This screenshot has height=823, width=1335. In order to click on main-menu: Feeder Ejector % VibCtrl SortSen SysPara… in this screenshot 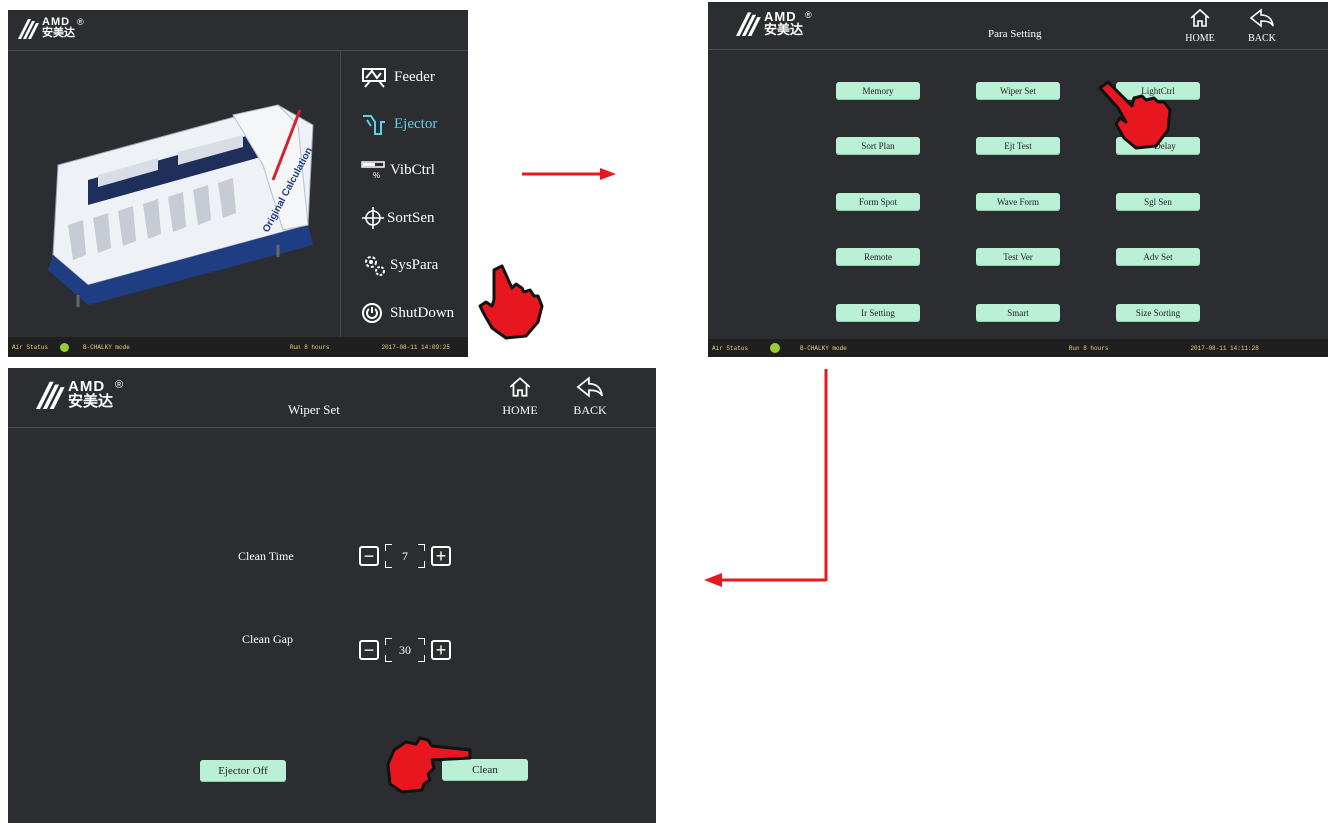, I will do `click(404, 193)`.